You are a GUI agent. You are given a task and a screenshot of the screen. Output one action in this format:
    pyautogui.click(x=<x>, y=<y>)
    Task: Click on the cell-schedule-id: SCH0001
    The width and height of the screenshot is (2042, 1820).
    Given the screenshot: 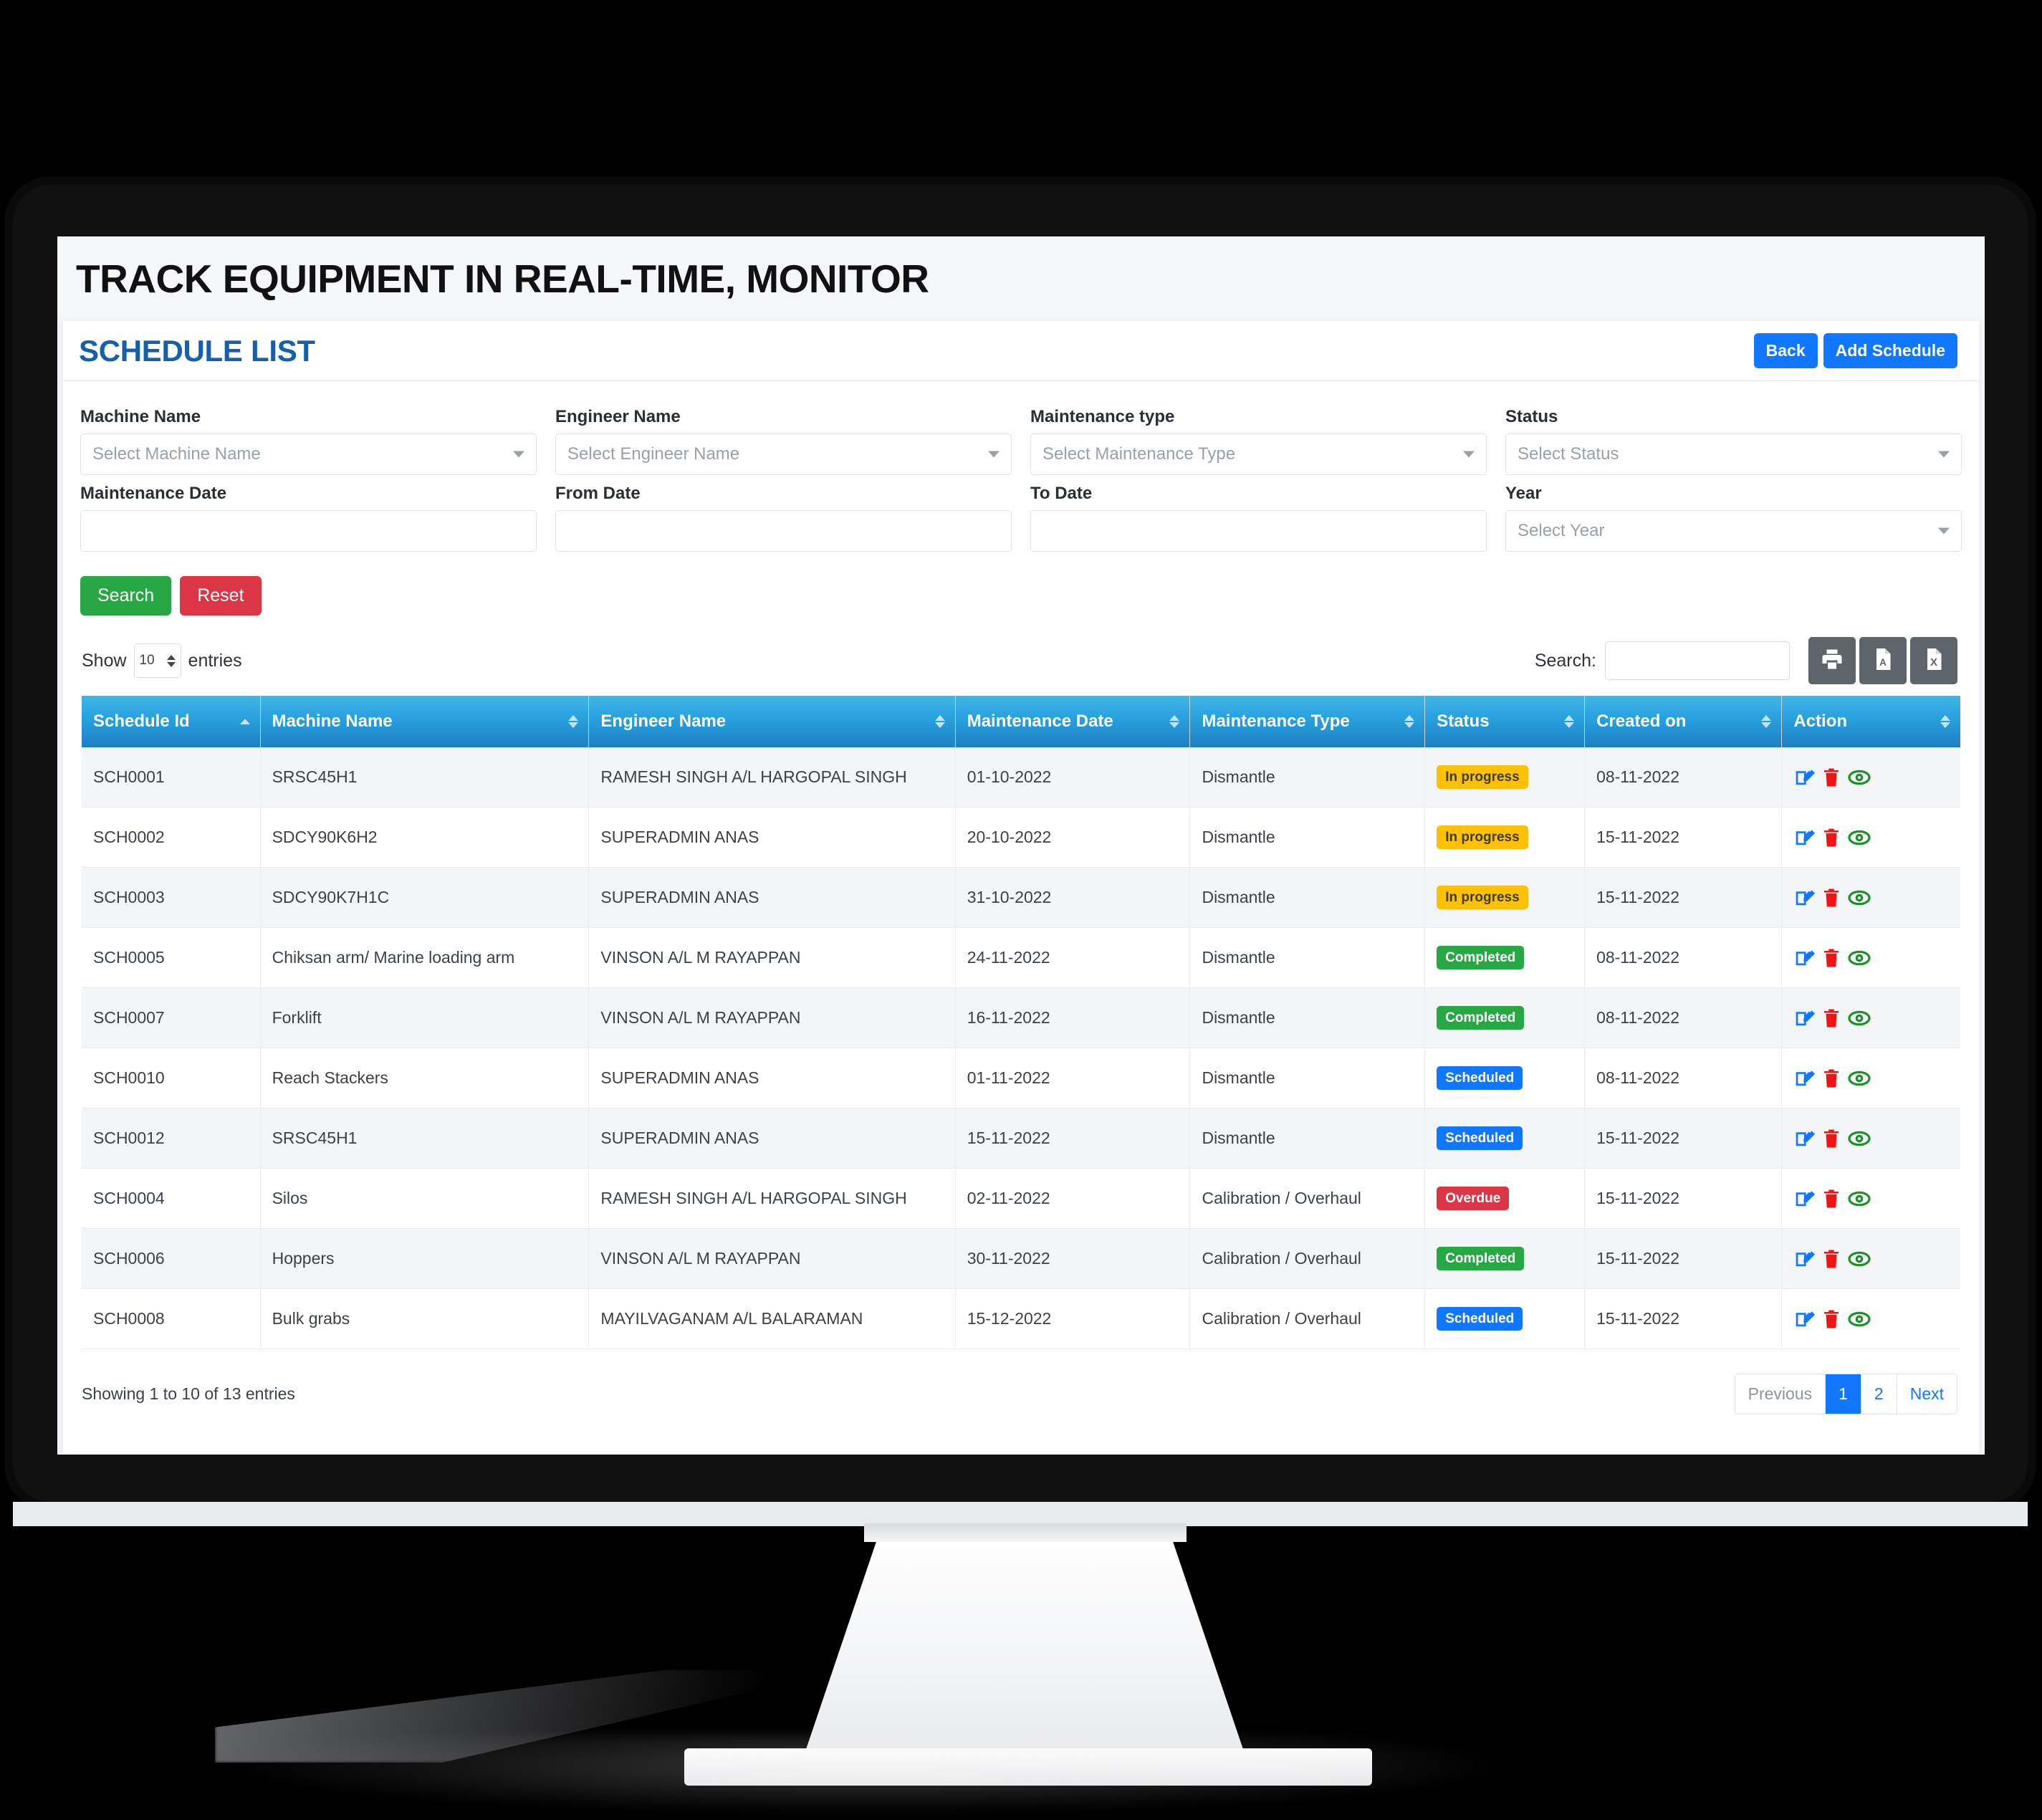 What is the action you would take?
    pyautogui.click(x=171, y=777)
    